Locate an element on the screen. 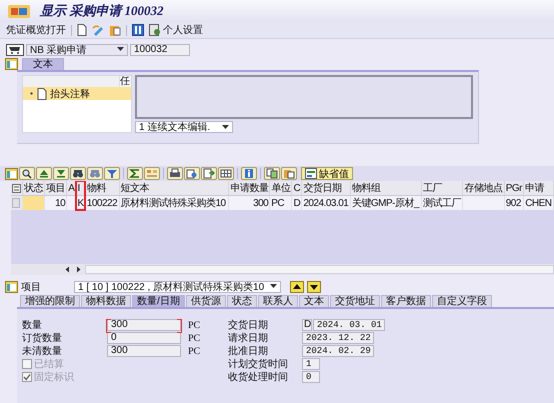  window-title: 显示 采购申请 100032 is located at coordinates (102, 11).